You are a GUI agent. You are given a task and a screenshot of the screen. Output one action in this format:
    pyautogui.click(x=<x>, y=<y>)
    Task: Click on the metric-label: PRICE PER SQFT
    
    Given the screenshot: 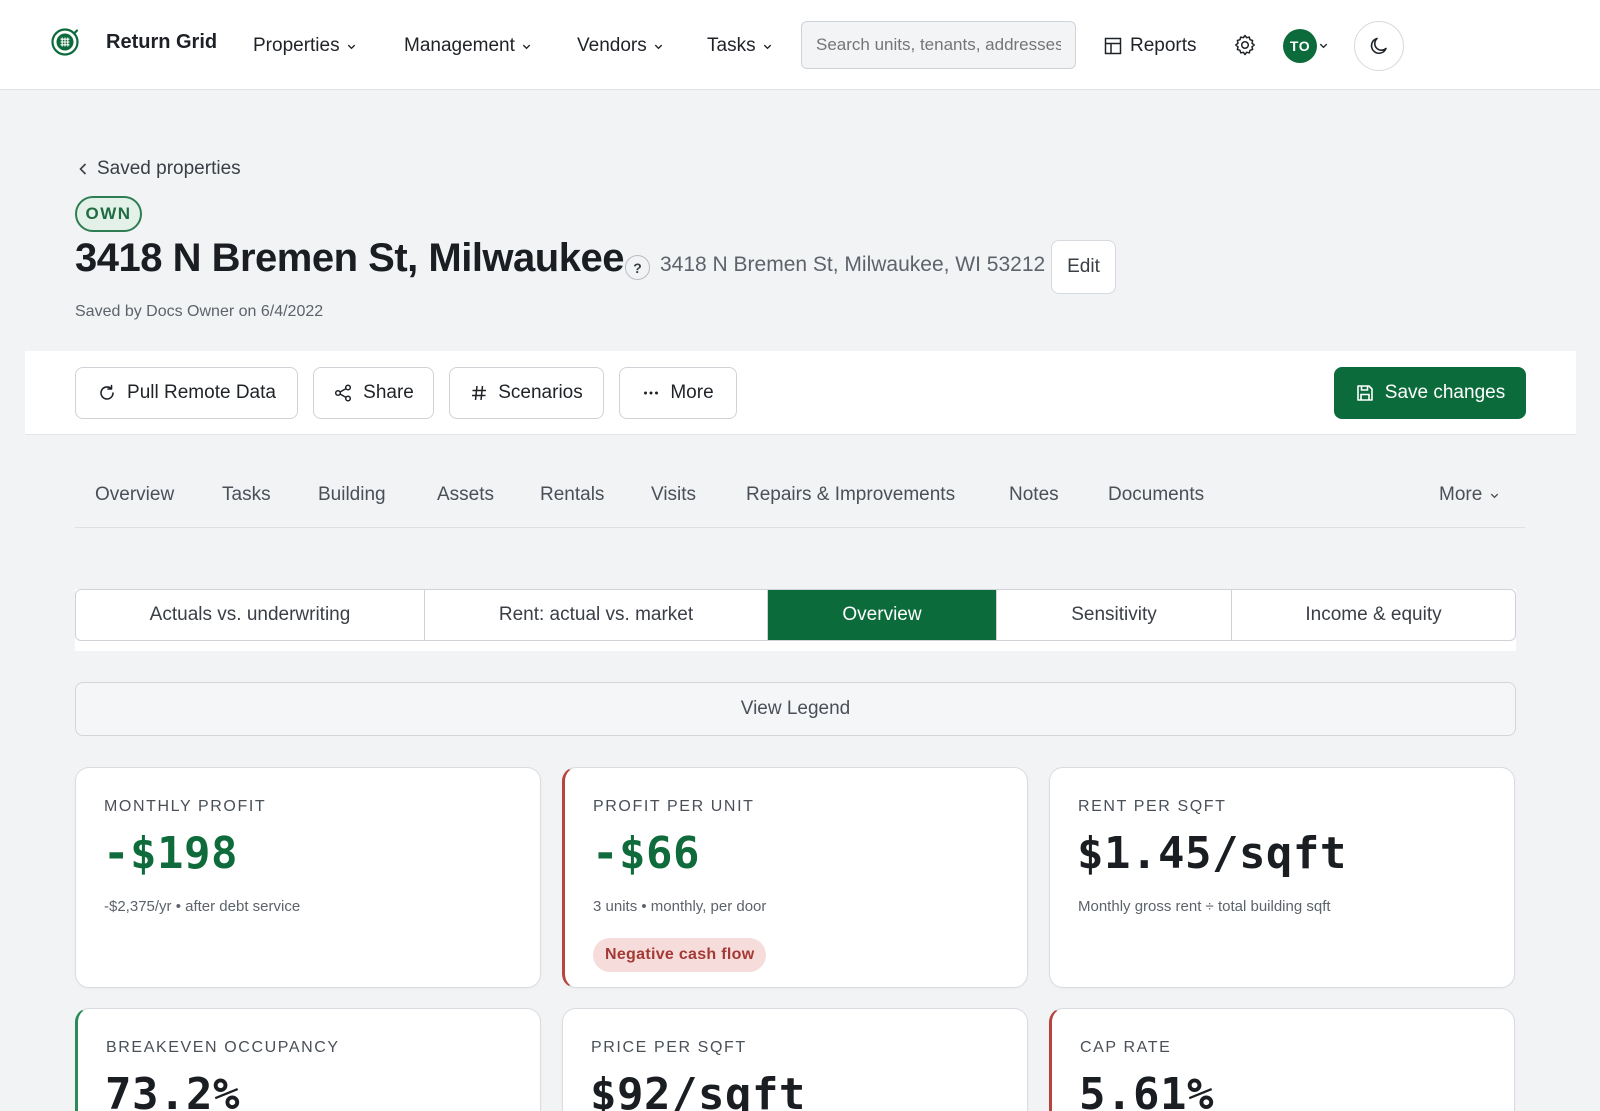 What is the action you would take?
    pyautogui.click(x=669, y=1047)
    